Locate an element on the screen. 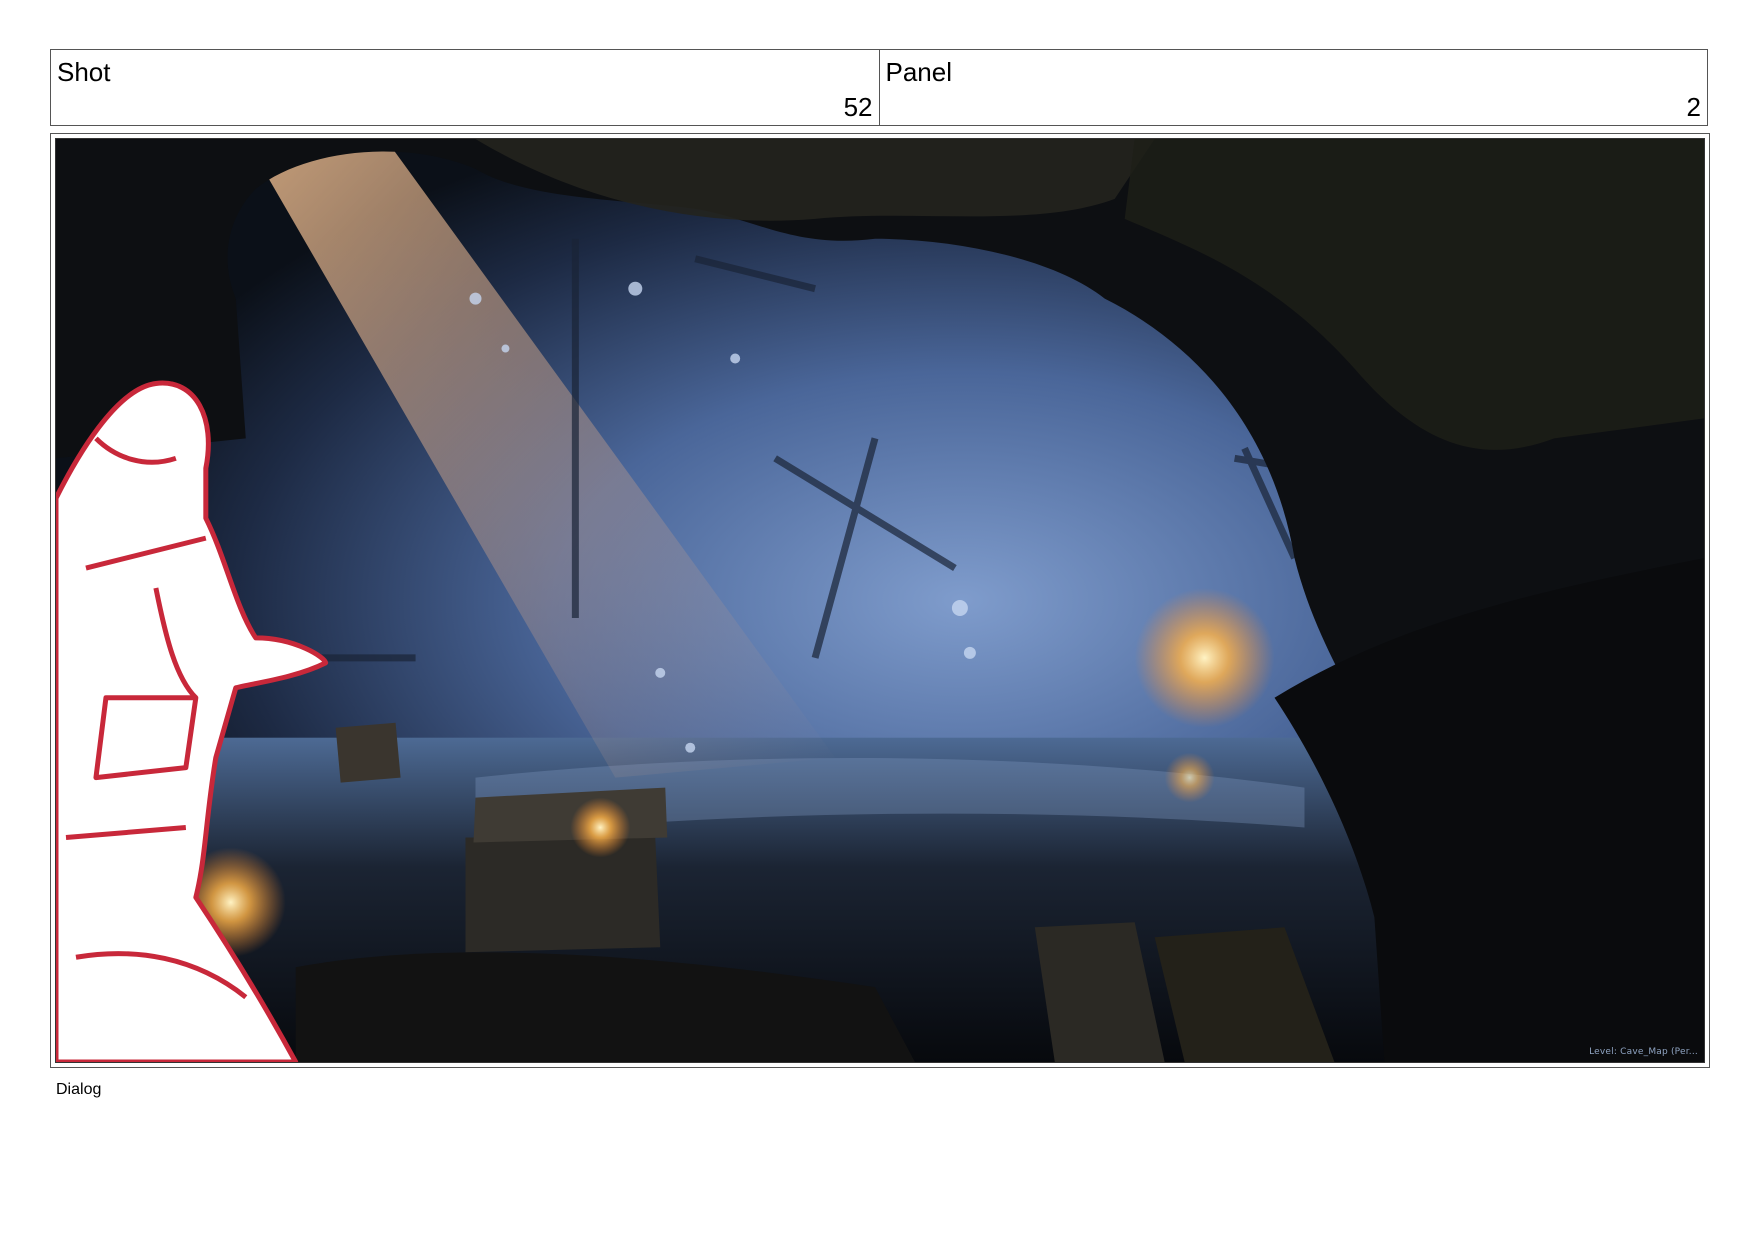 This screenshot has height=1240, width=1754. shot-label: Shot is located at coordinates (84, 72).